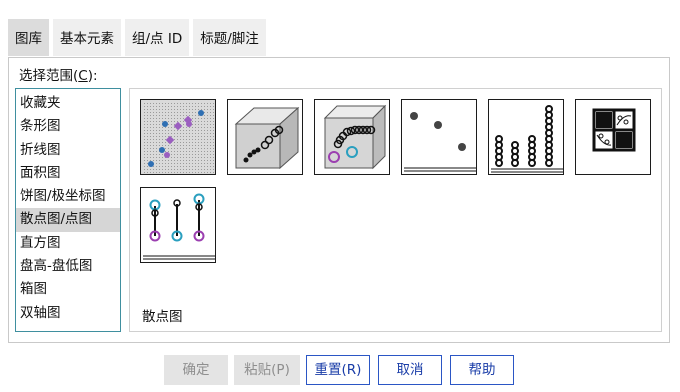 The height and width of the screenshot is (392, 680). I want to click on list-item-boxplot: 箱图, so click(68, 289).